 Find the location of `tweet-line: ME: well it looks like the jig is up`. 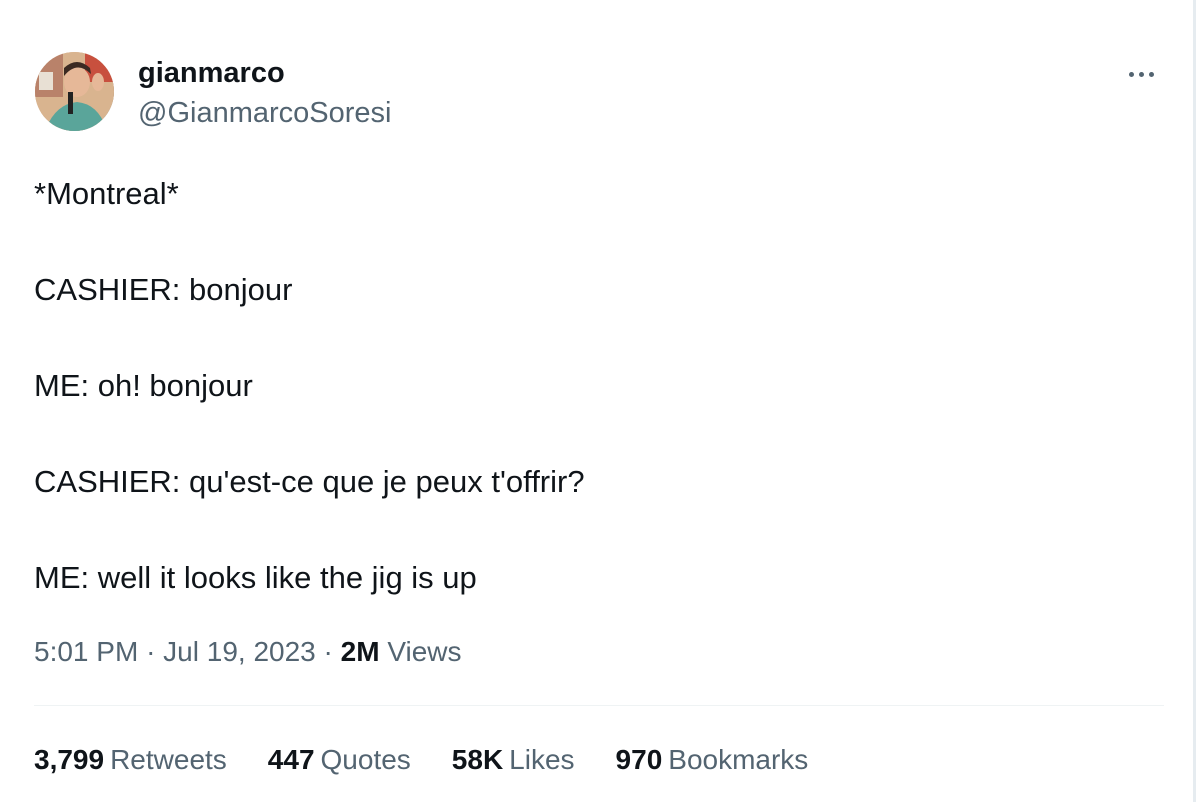

tweet-line: ME: well it looks like the jig is up is located at coordinates (255, 577).